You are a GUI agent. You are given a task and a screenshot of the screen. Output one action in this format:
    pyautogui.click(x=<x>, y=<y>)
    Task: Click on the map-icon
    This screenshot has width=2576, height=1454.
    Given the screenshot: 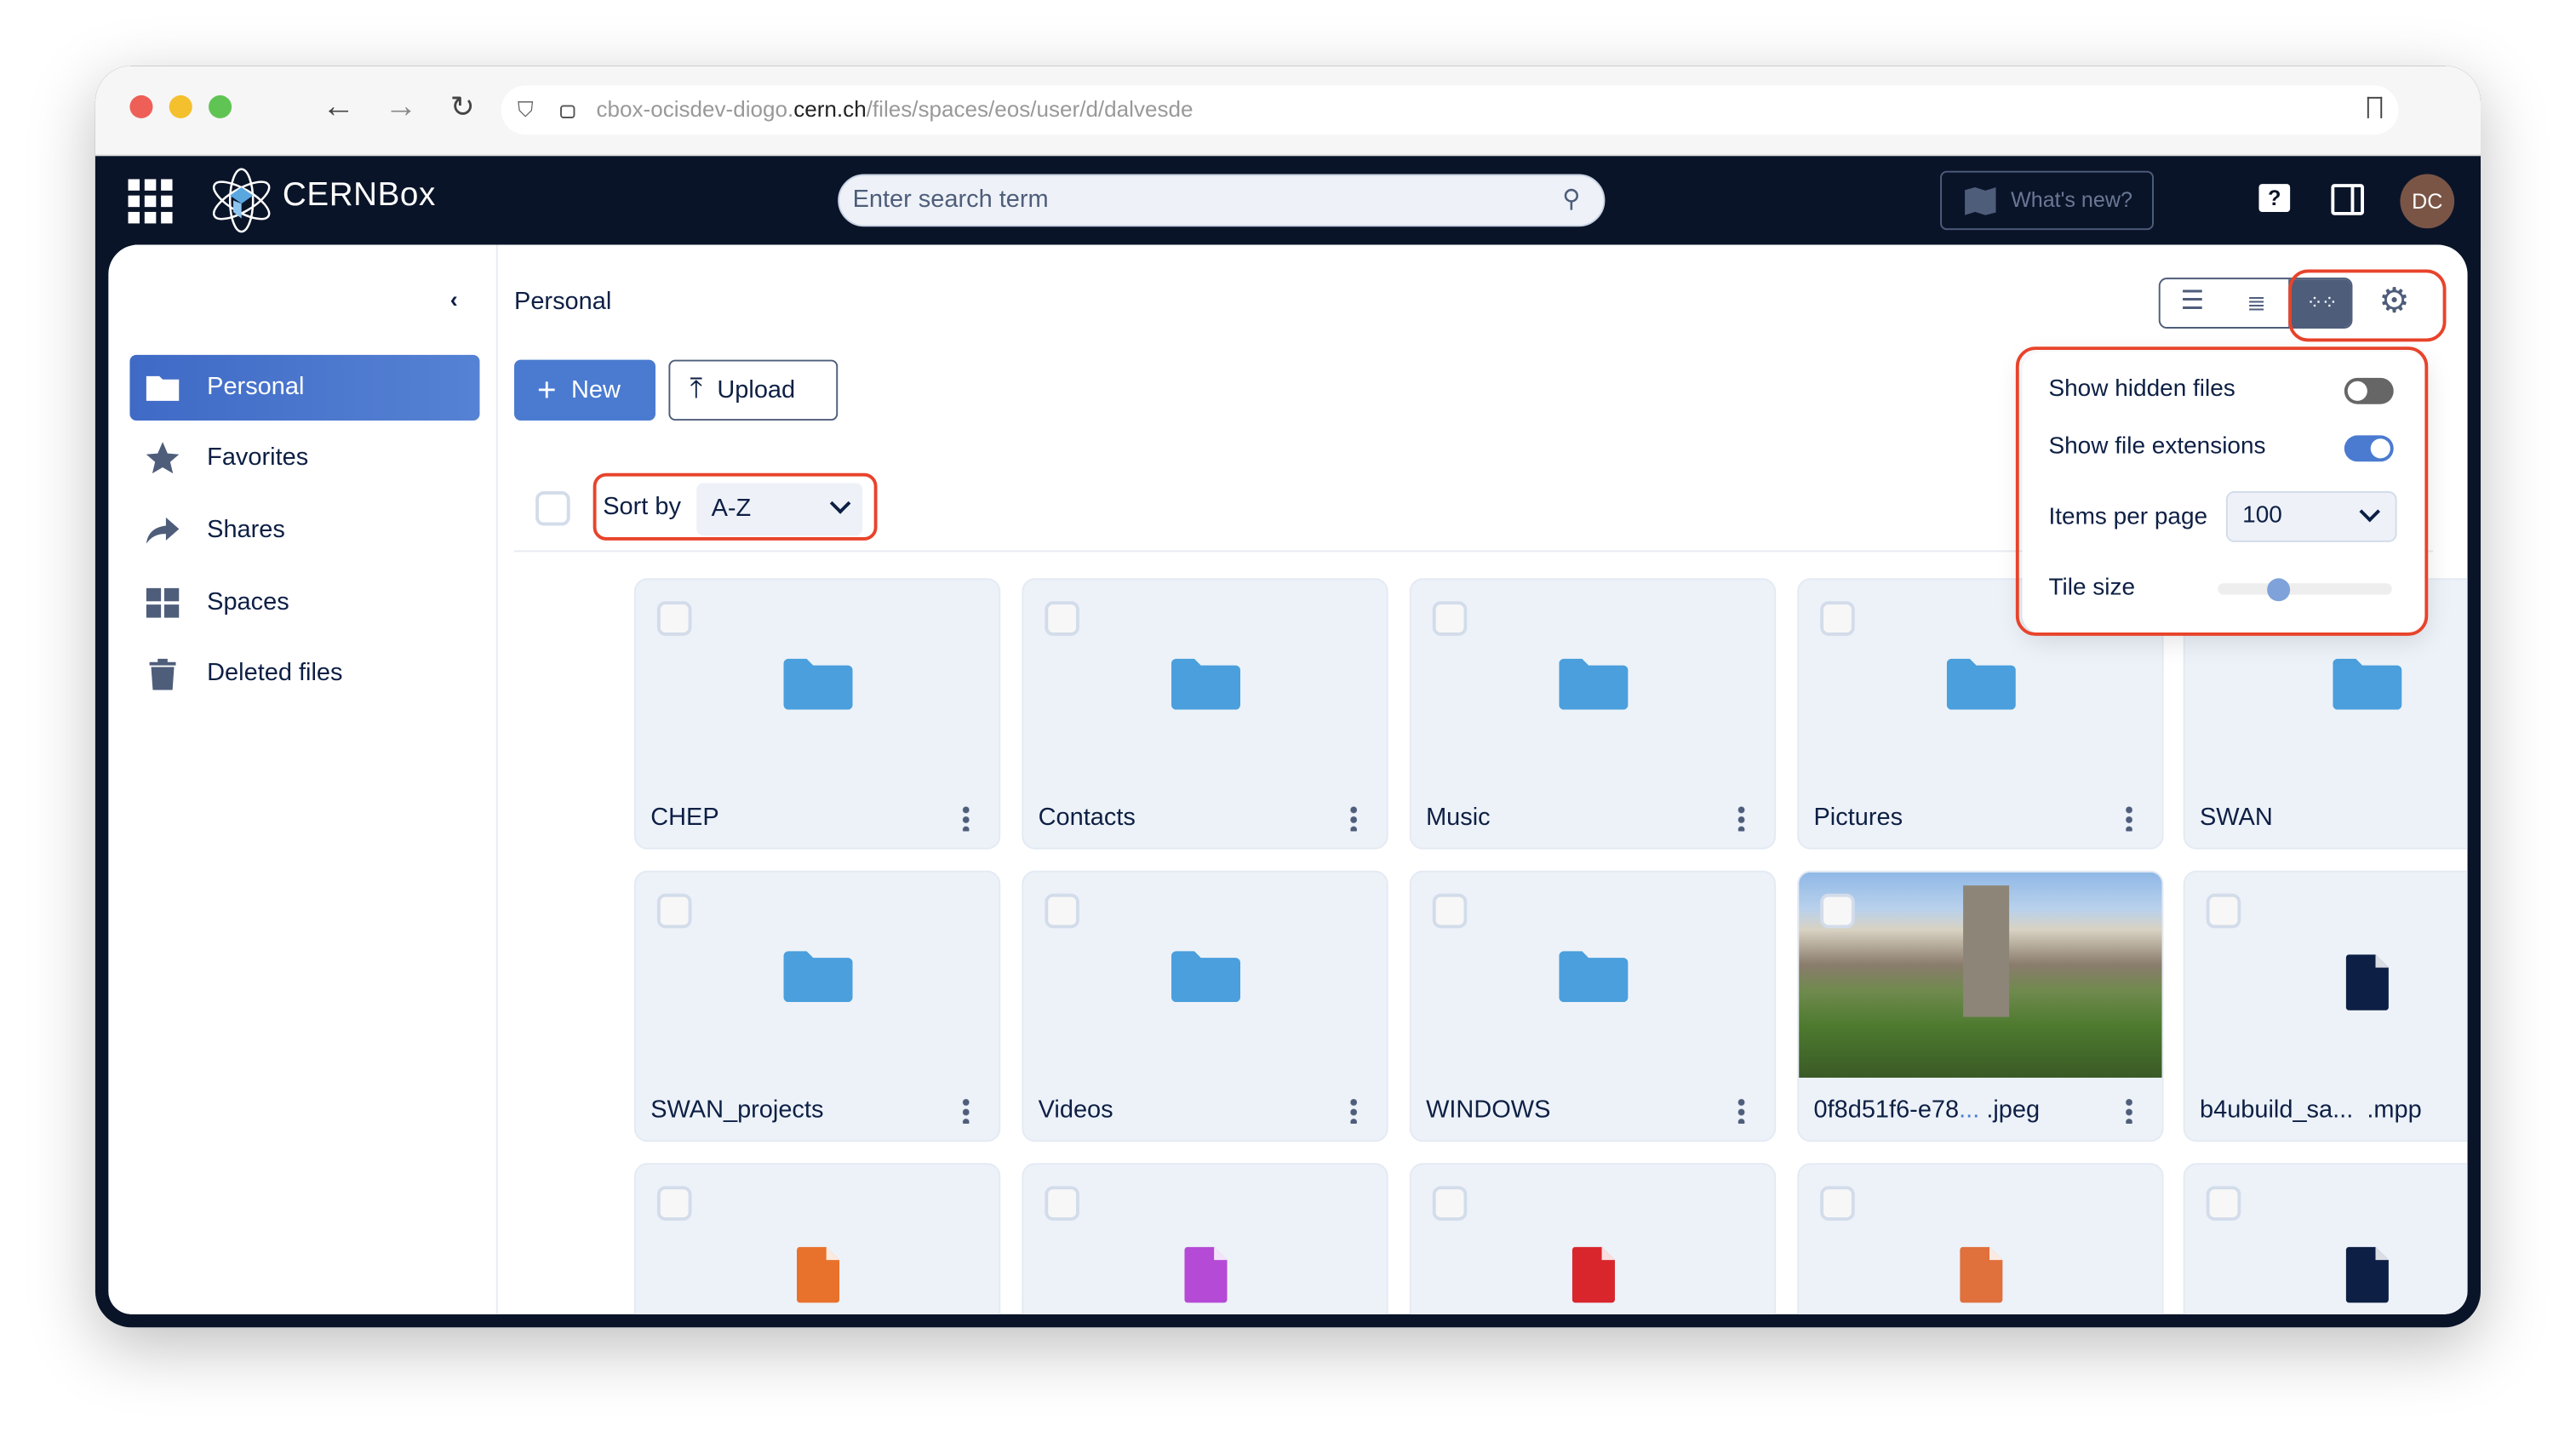 What is the action you would take?
    pyautogui.click(x=1980, y=200)
    